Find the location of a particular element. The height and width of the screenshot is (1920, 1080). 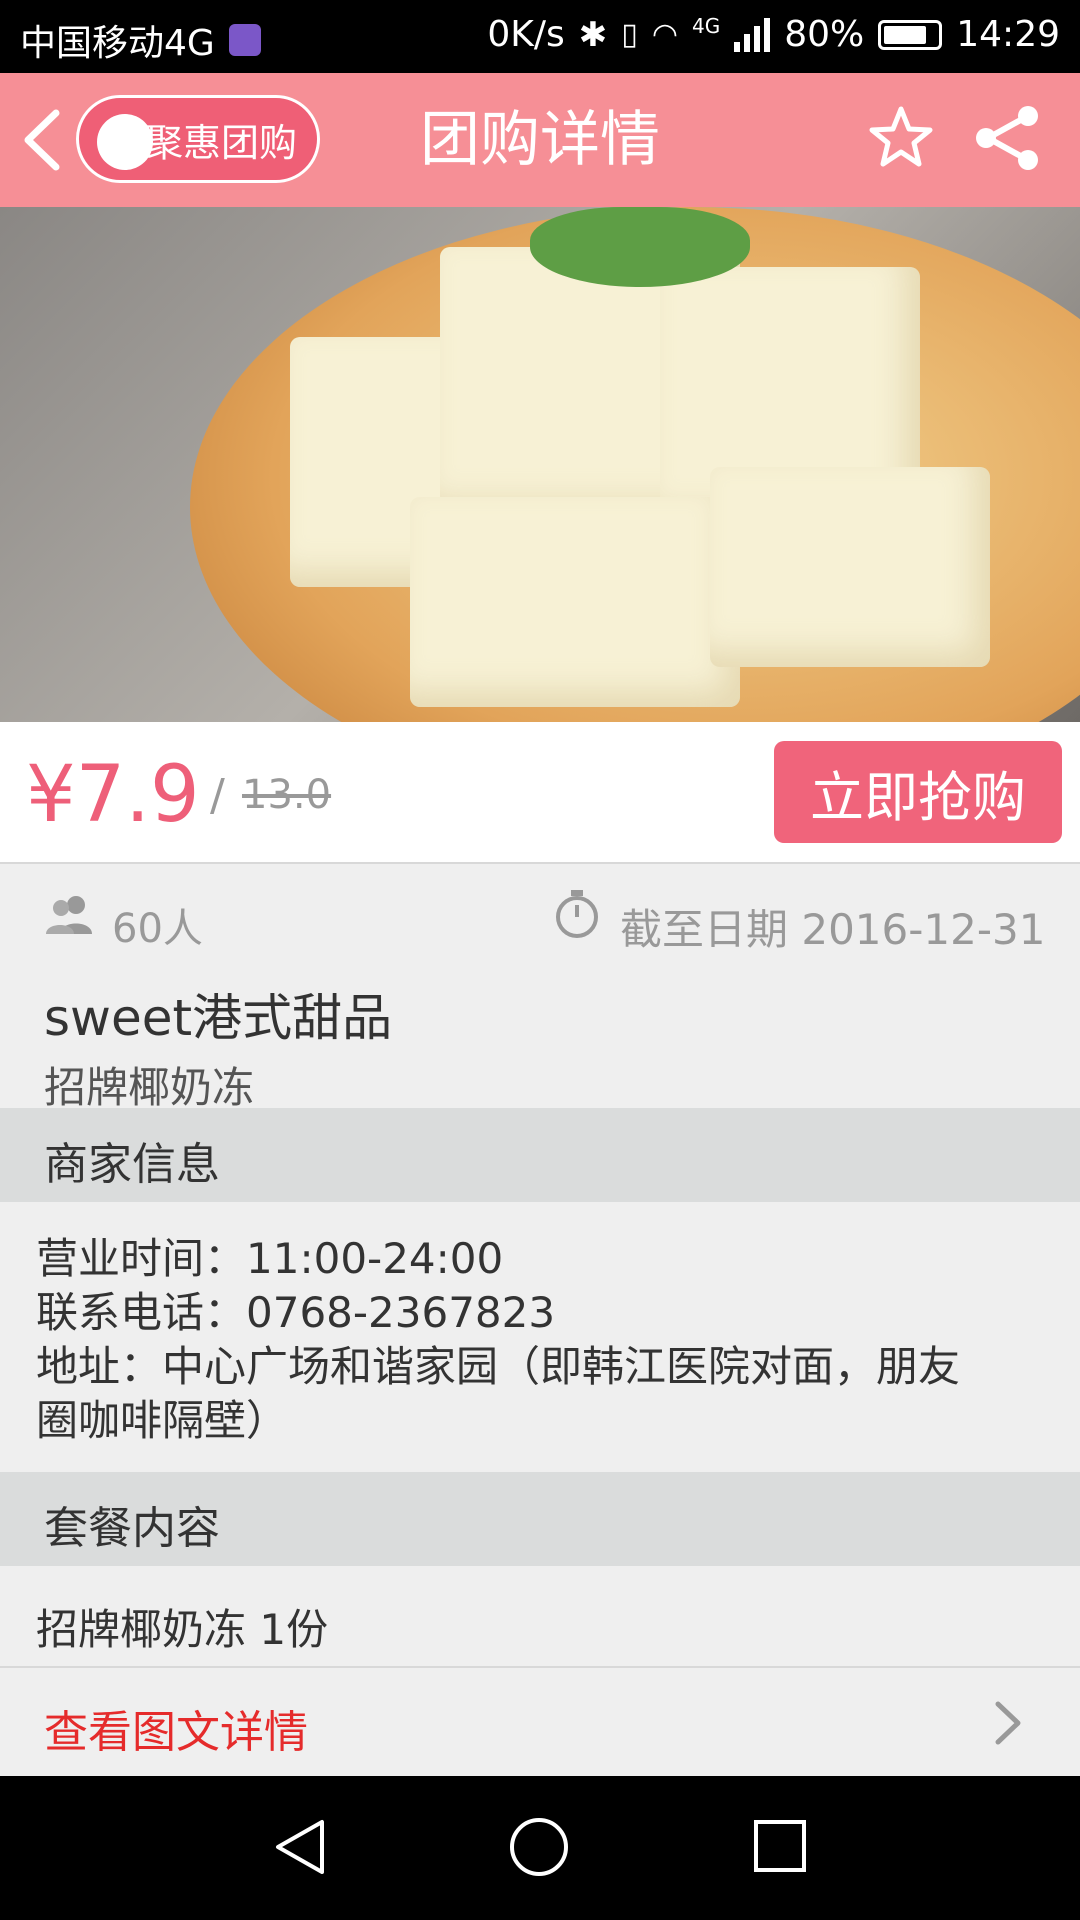

nav-home-icon is located at coordinates (539, 1847).